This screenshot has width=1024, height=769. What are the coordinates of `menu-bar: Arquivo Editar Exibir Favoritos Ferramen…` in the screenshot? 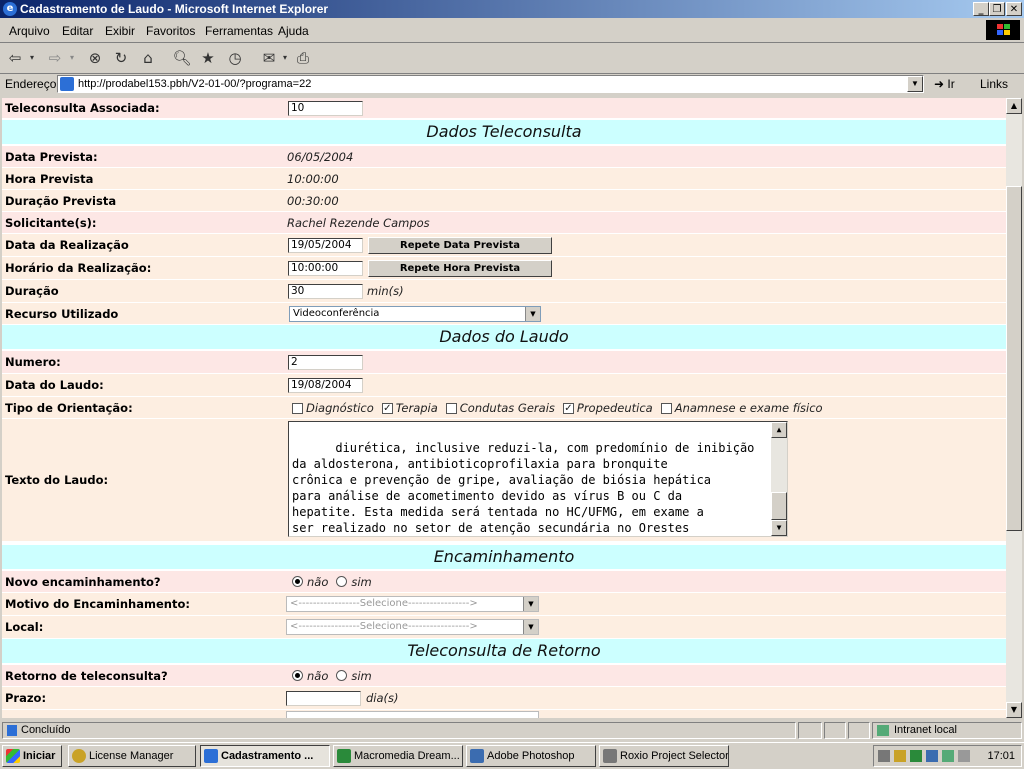 It's located at (512, 31).